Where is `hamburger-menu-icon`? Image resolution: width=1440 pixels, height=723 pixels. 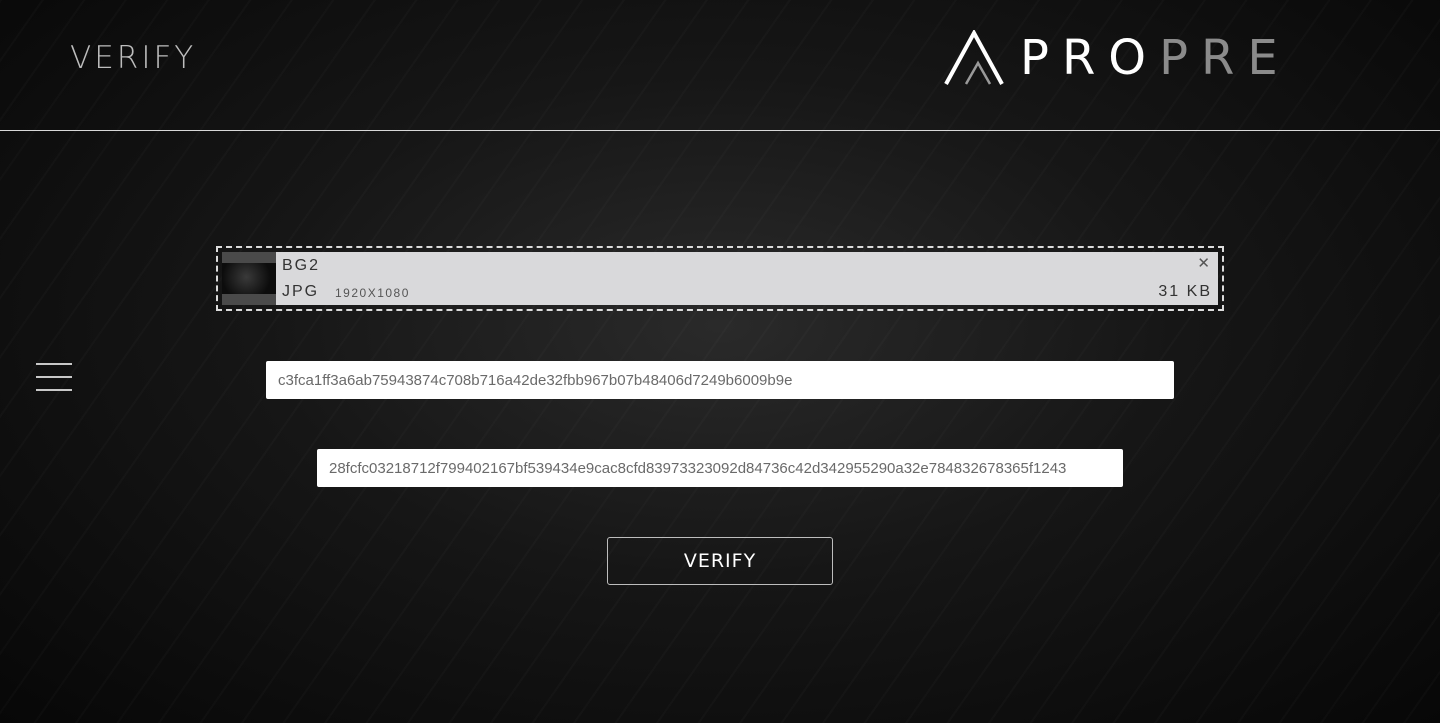 hamburger-menu-icon is located at coordinates (54, 377).